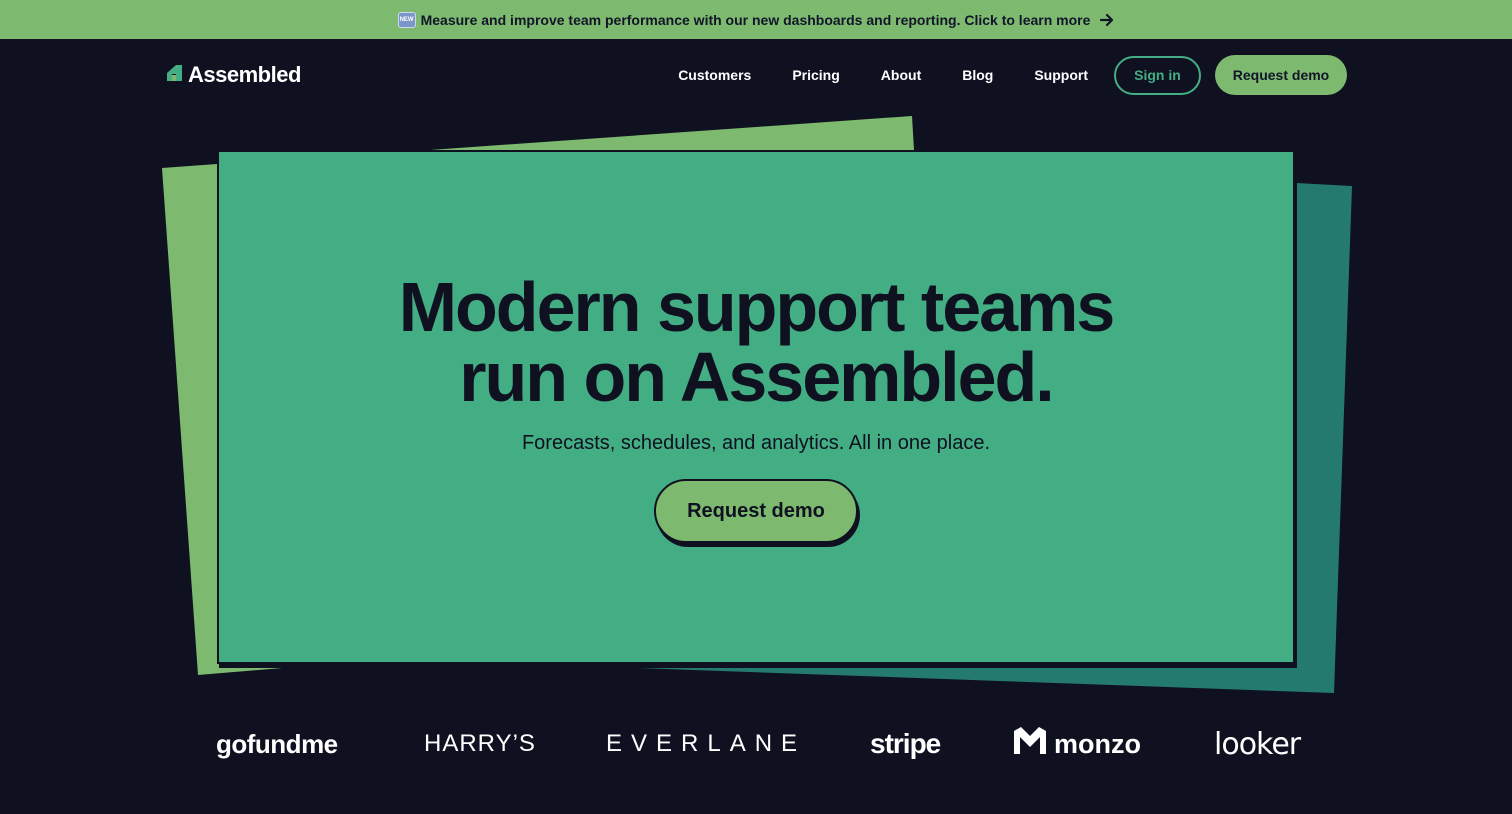 Image resolution: width=1512 pixels, height=814 pixels. I want to click on harrys-logo-text: HARRY’S, so click(480, 743).